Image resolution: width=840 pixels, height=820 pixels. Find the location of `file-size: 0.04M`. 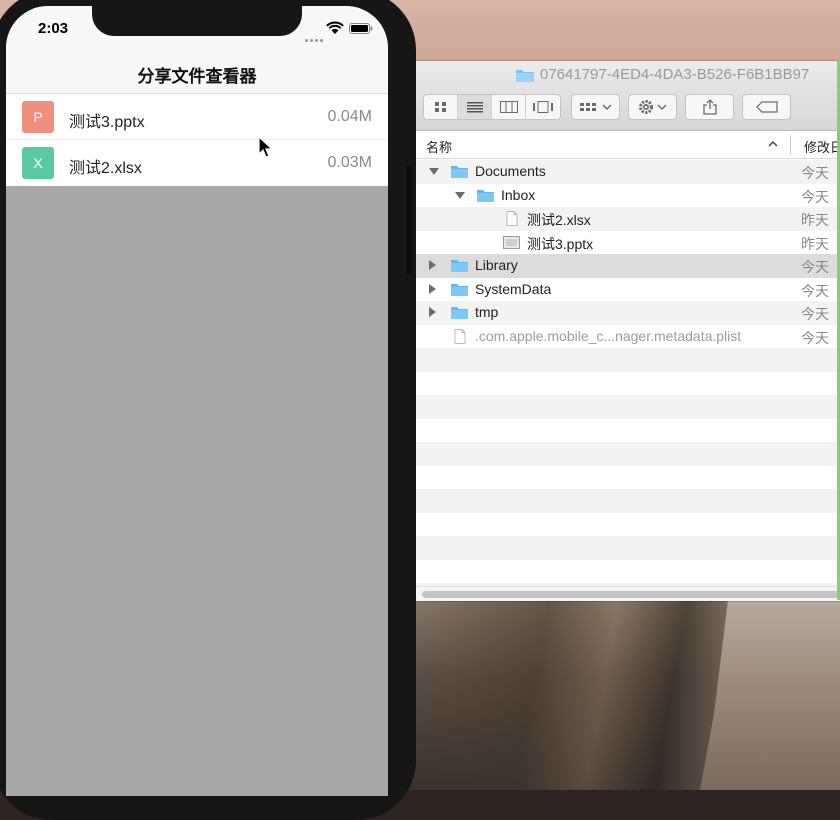

file-size: 0.04M is located at coordinates (349, 116).